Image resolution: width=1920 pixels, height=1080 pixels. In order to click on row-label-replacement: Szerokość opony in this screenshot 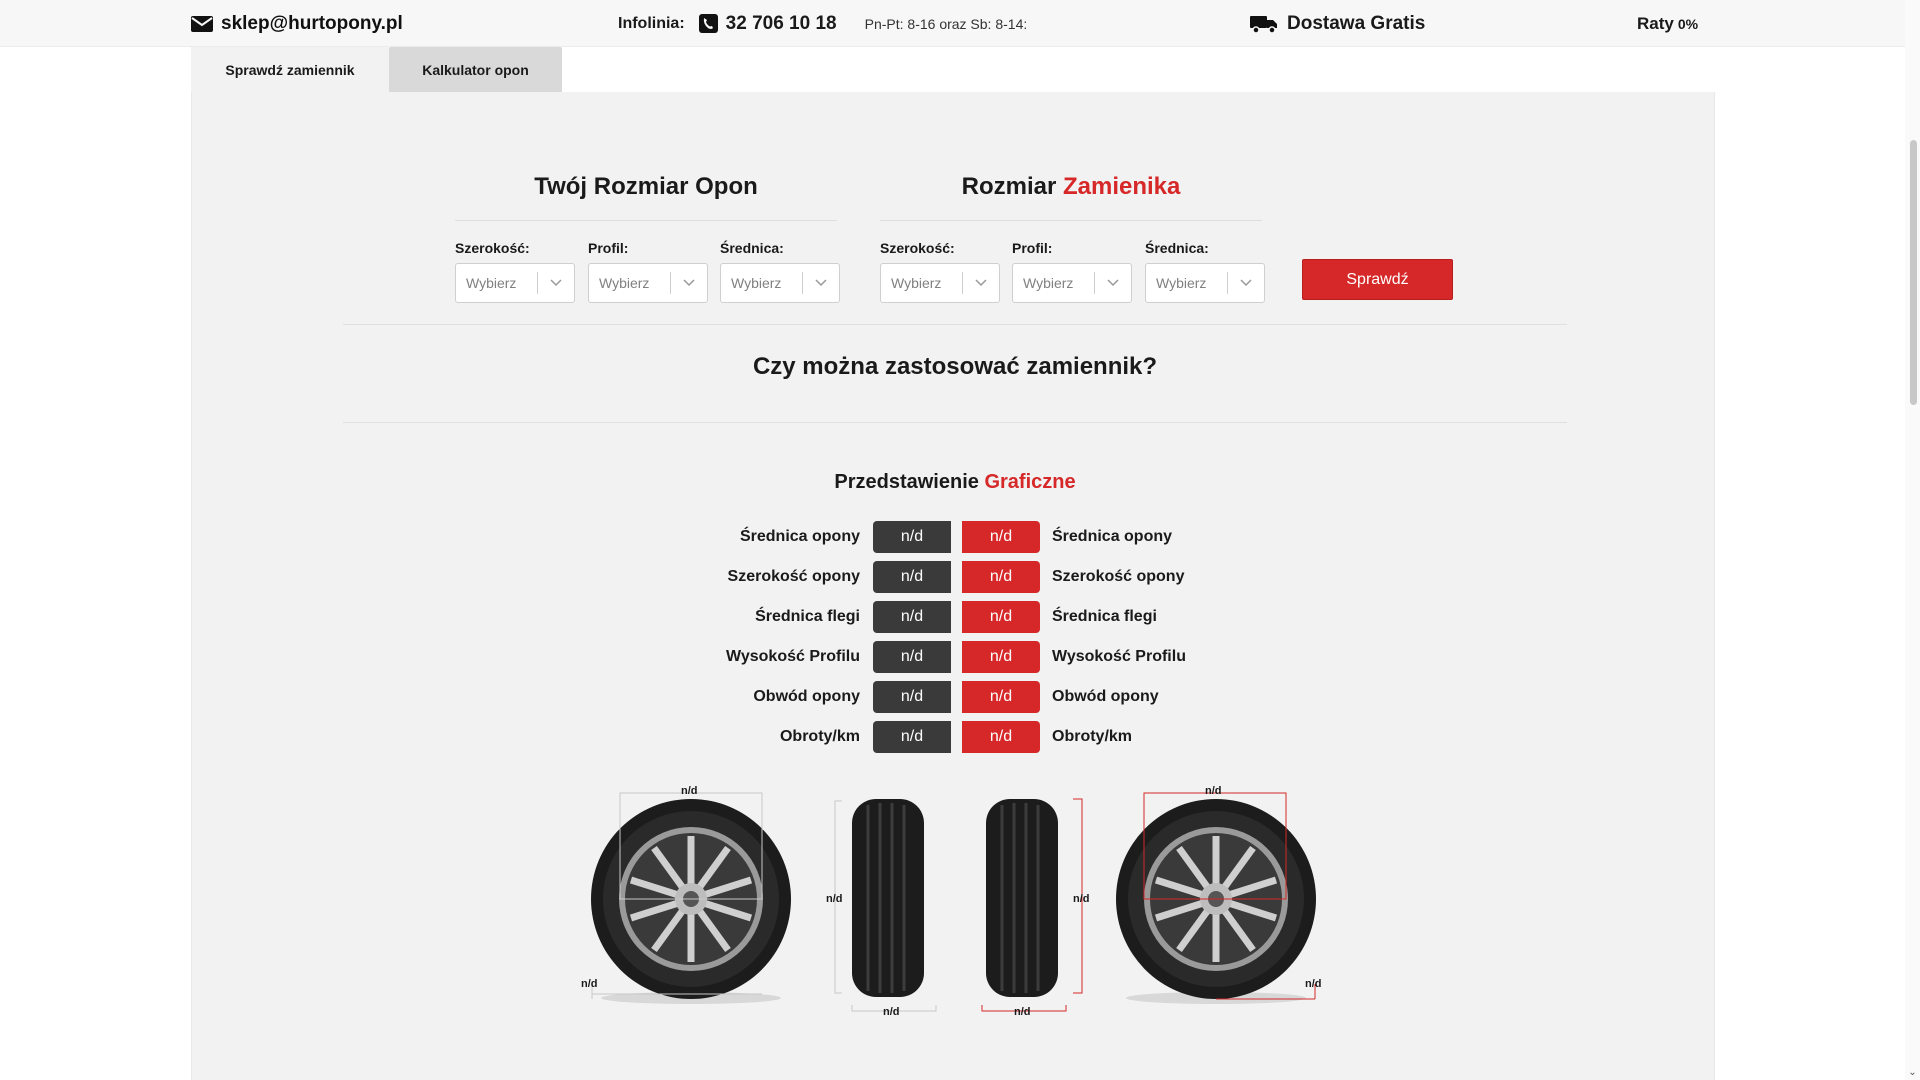, I will do `click(1118, 576)`.